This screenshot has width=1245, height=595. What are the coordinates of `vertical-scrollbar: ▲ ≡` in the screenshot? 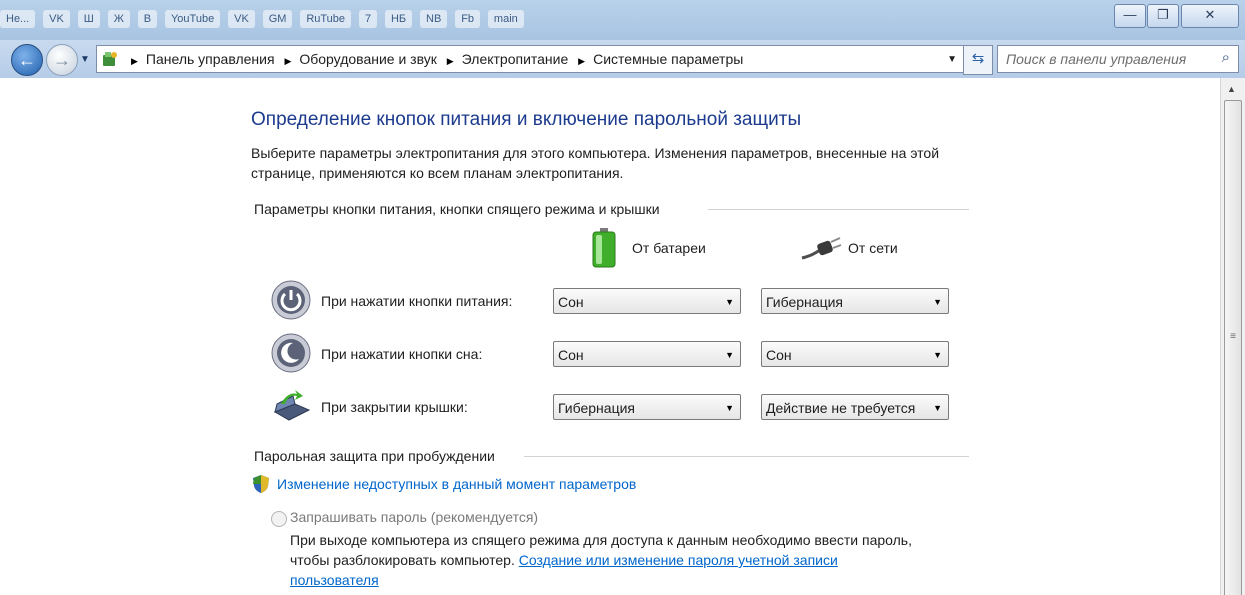 It's located at (1232, 336).